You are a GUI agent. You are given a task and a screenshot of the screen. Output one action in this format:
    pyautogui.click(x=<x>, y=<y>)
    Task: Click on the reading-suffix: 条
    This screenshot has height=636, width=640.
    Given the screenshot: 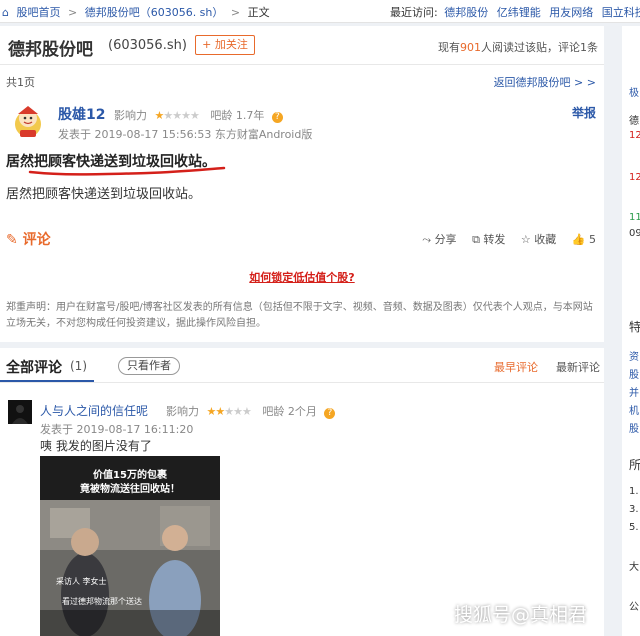 What is the action you would take?
    pyautogui.click(x=592, y=47)
    